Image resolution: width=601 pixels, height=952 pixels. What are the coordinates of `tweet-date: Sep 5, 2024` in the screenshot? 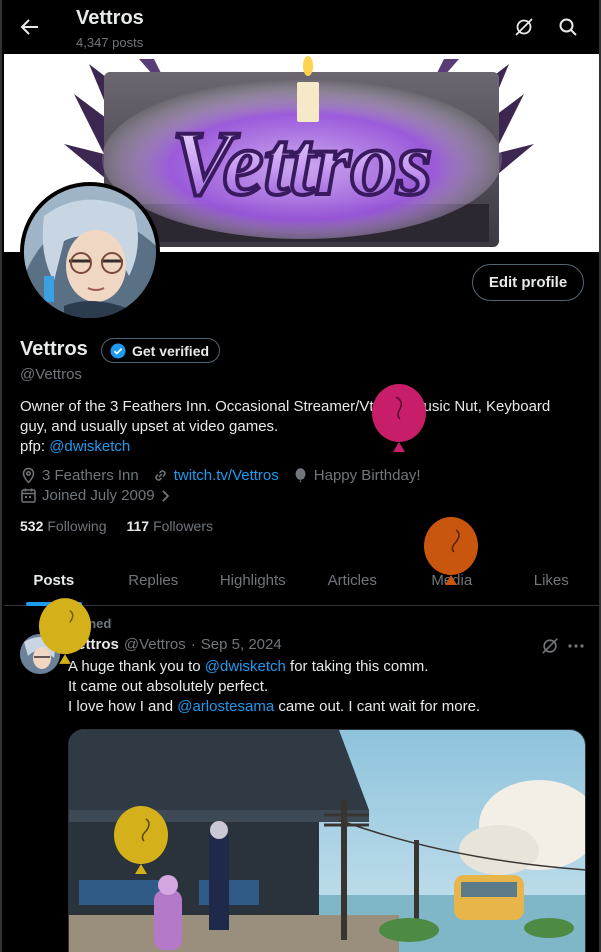 It's located at (241, 644).